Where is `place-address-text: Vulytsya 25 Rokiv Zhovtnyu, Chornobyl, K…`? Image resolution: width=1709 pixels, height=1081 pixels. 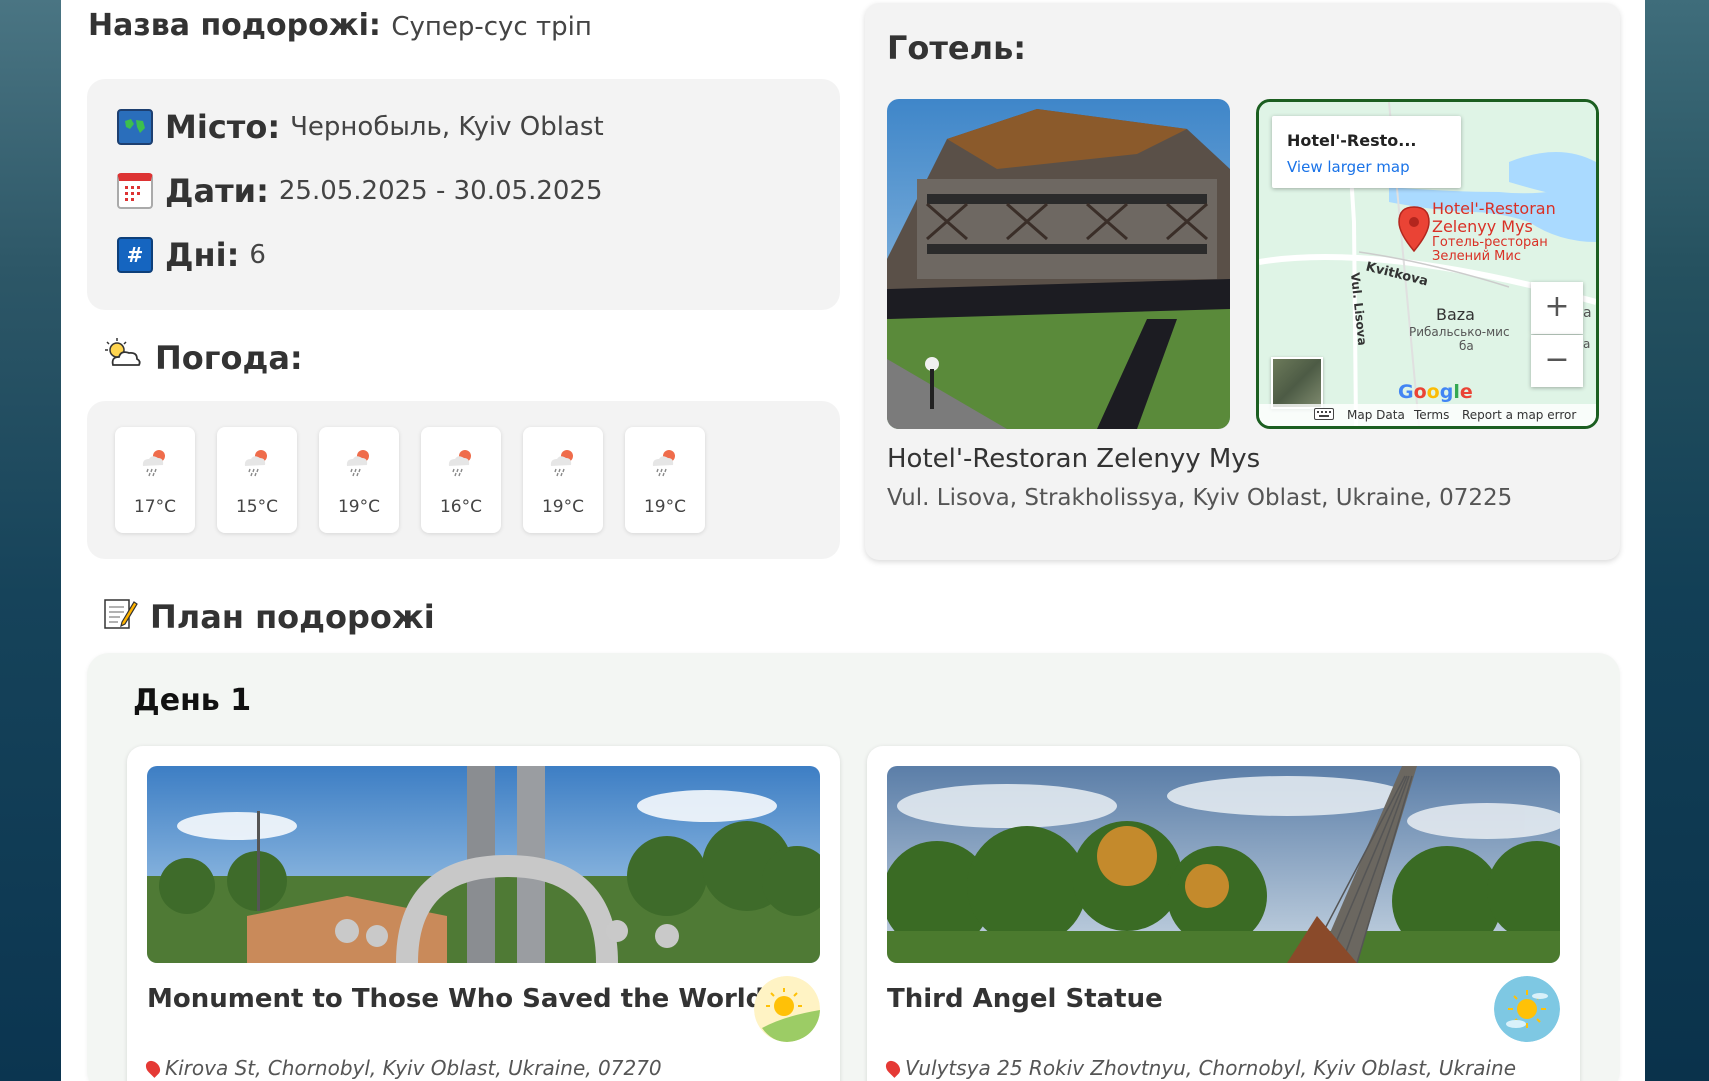 place-address-text: Vulytsya 25 Rokiv Zhovtnyu, Chornobyl, K… is located at coordinates (1211, 1068).